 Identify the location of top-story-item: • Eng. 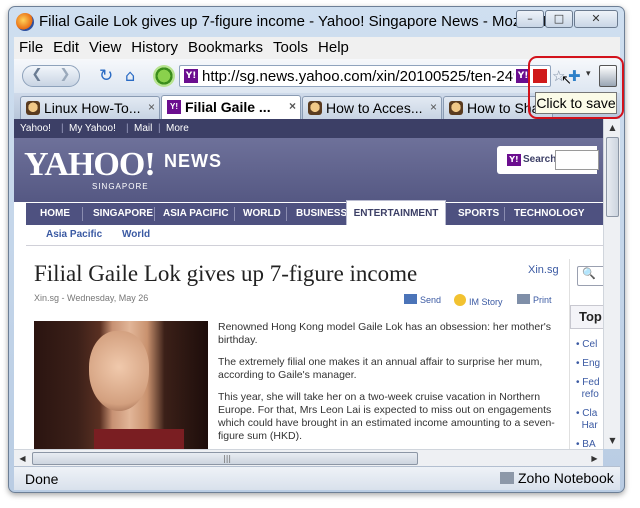
(588, 364).